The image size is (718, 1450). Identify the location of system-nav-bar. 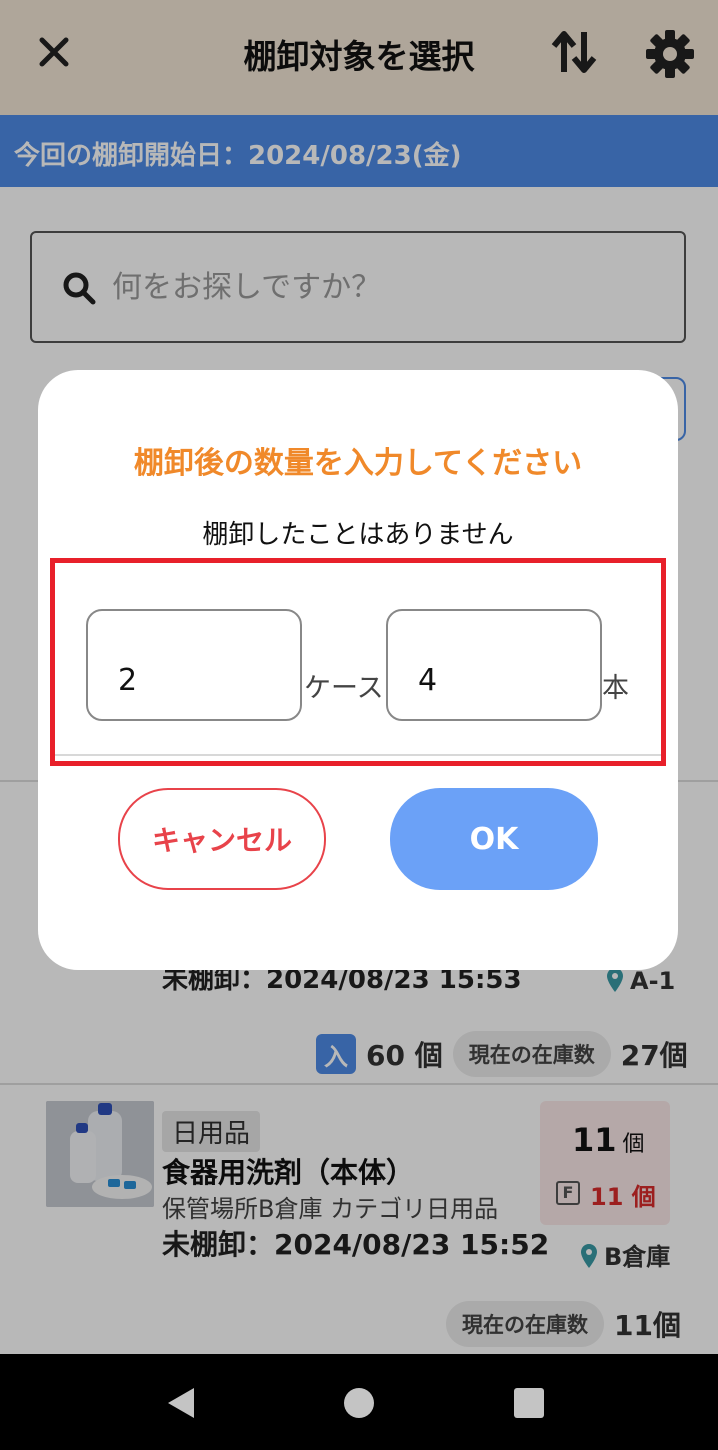
(359, 1402).